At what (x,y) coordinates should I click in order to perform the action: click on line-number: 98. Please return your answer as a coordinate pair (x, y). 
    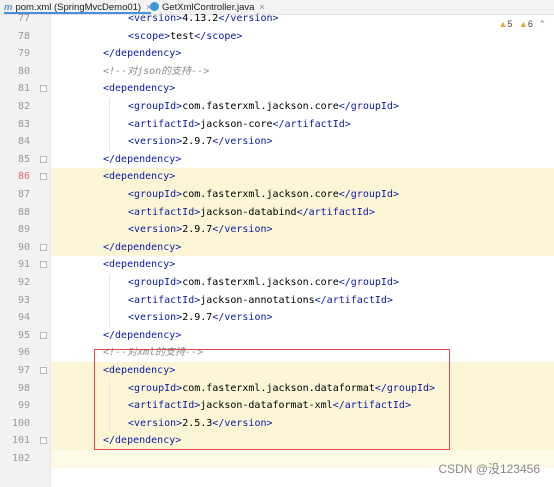
    Looking at the image, I should click on (23, 388).